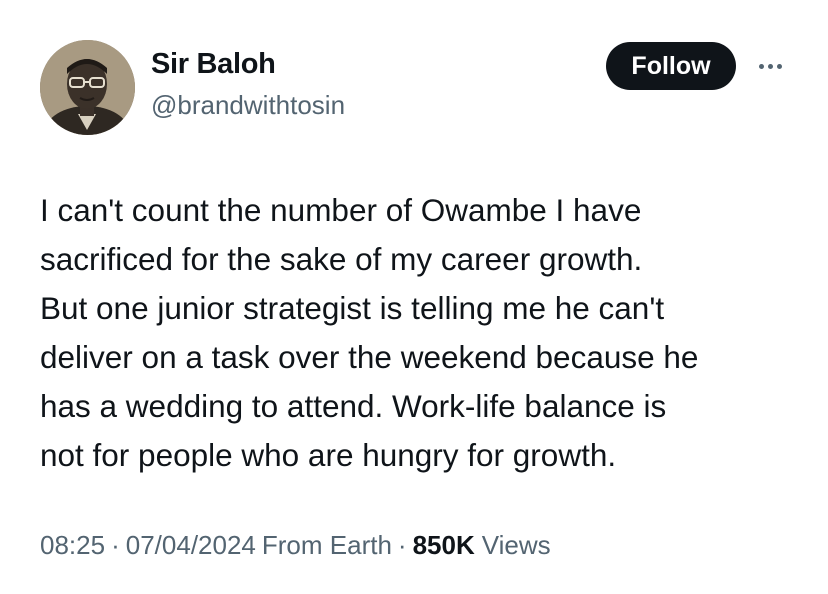  What do you see at coordinates (191, 545) in the screenshot?
I see `tweet-date: 07/04/2024` at bounding box center [191, 545].